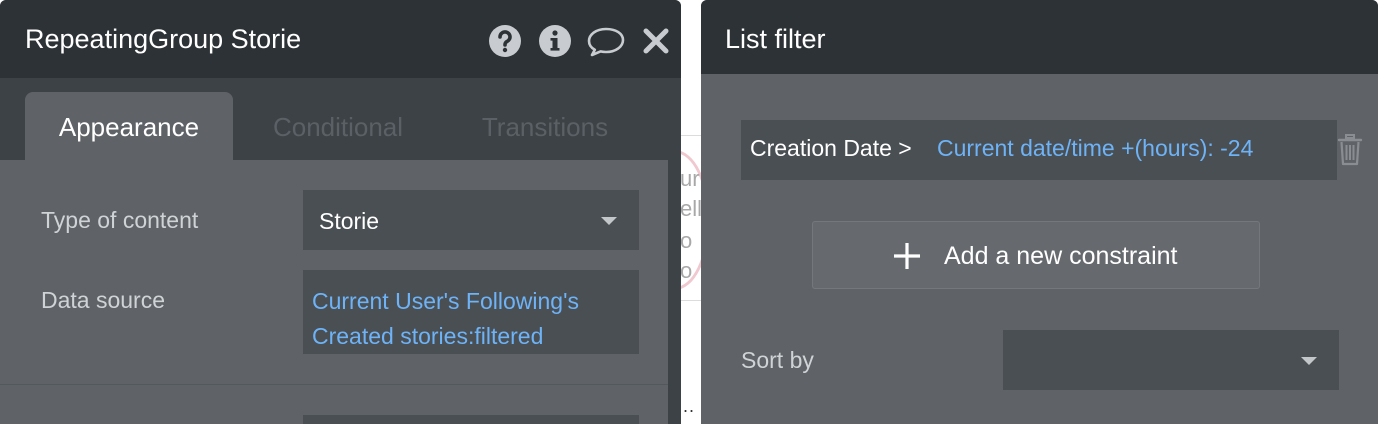 The image size is (1378, 424). What do you see at coordinates (129, 126) in the screenshot?
I see `tab-appearance: Appearance` at bounding box center [129, 126].